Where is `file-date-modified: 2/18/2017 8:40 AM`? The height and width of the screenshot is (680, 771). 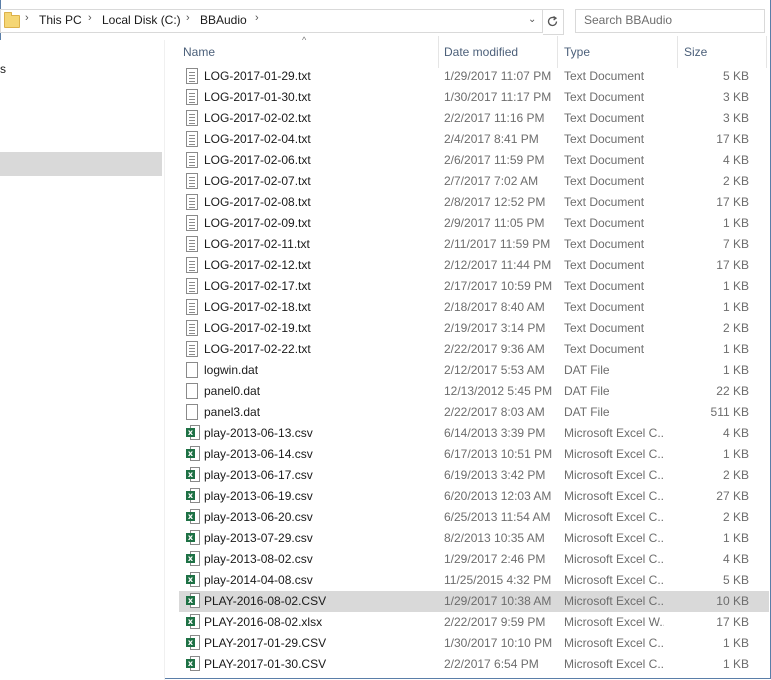 file-date-modified: 2/18/2017 8:40 AM is located at coordinates (494, 307).